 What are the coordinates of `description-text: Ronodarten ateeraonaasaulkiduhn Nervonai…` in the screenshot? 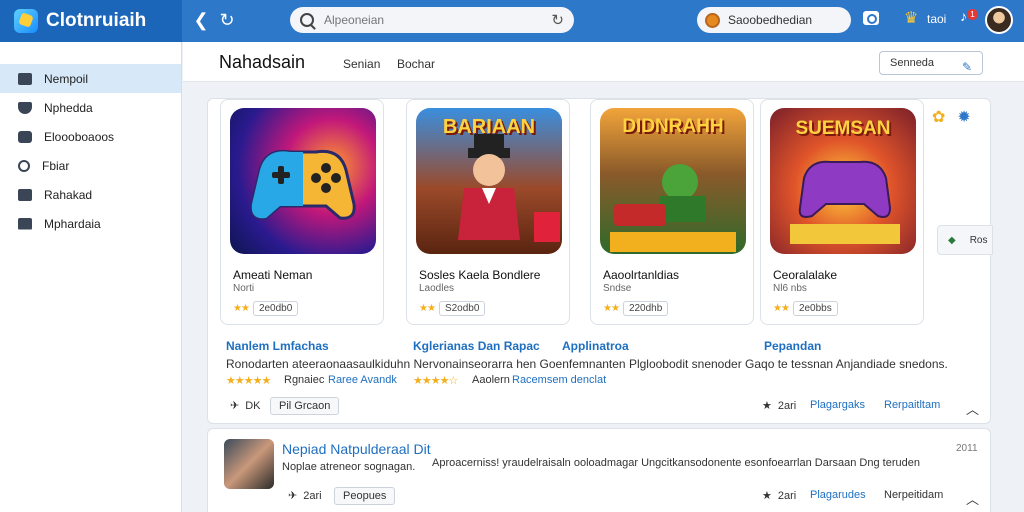 It's located at (587, 364).